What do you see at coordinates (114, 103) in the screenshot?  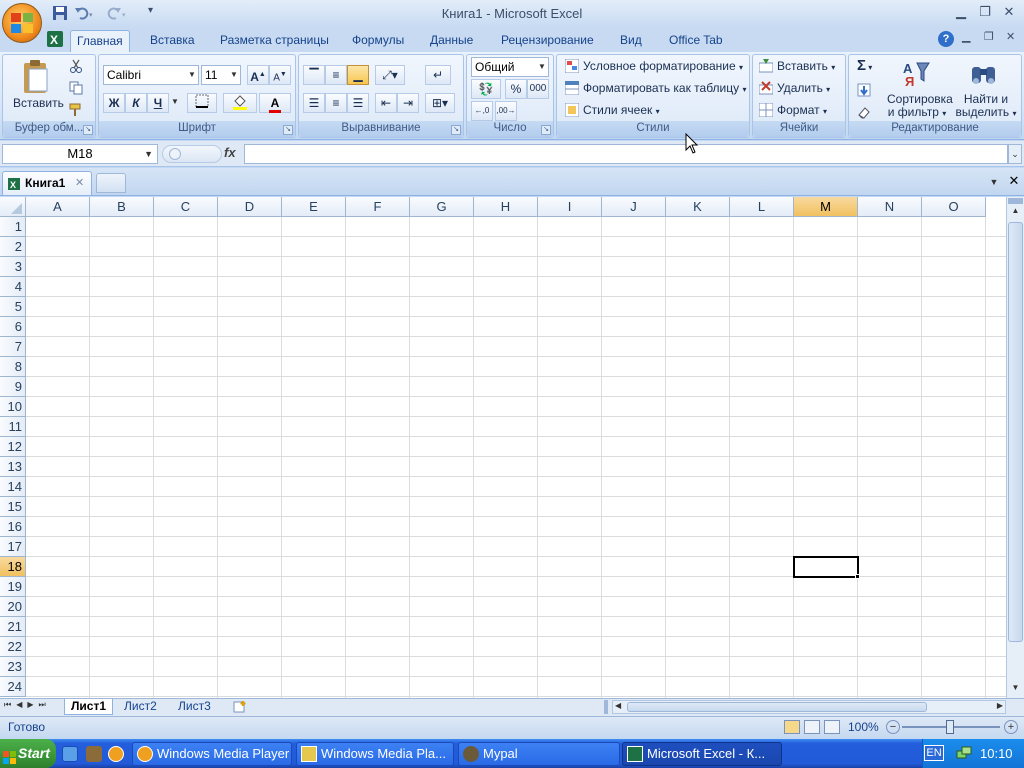 I see `bold-button: Ж` at bounding box center [114, 103].